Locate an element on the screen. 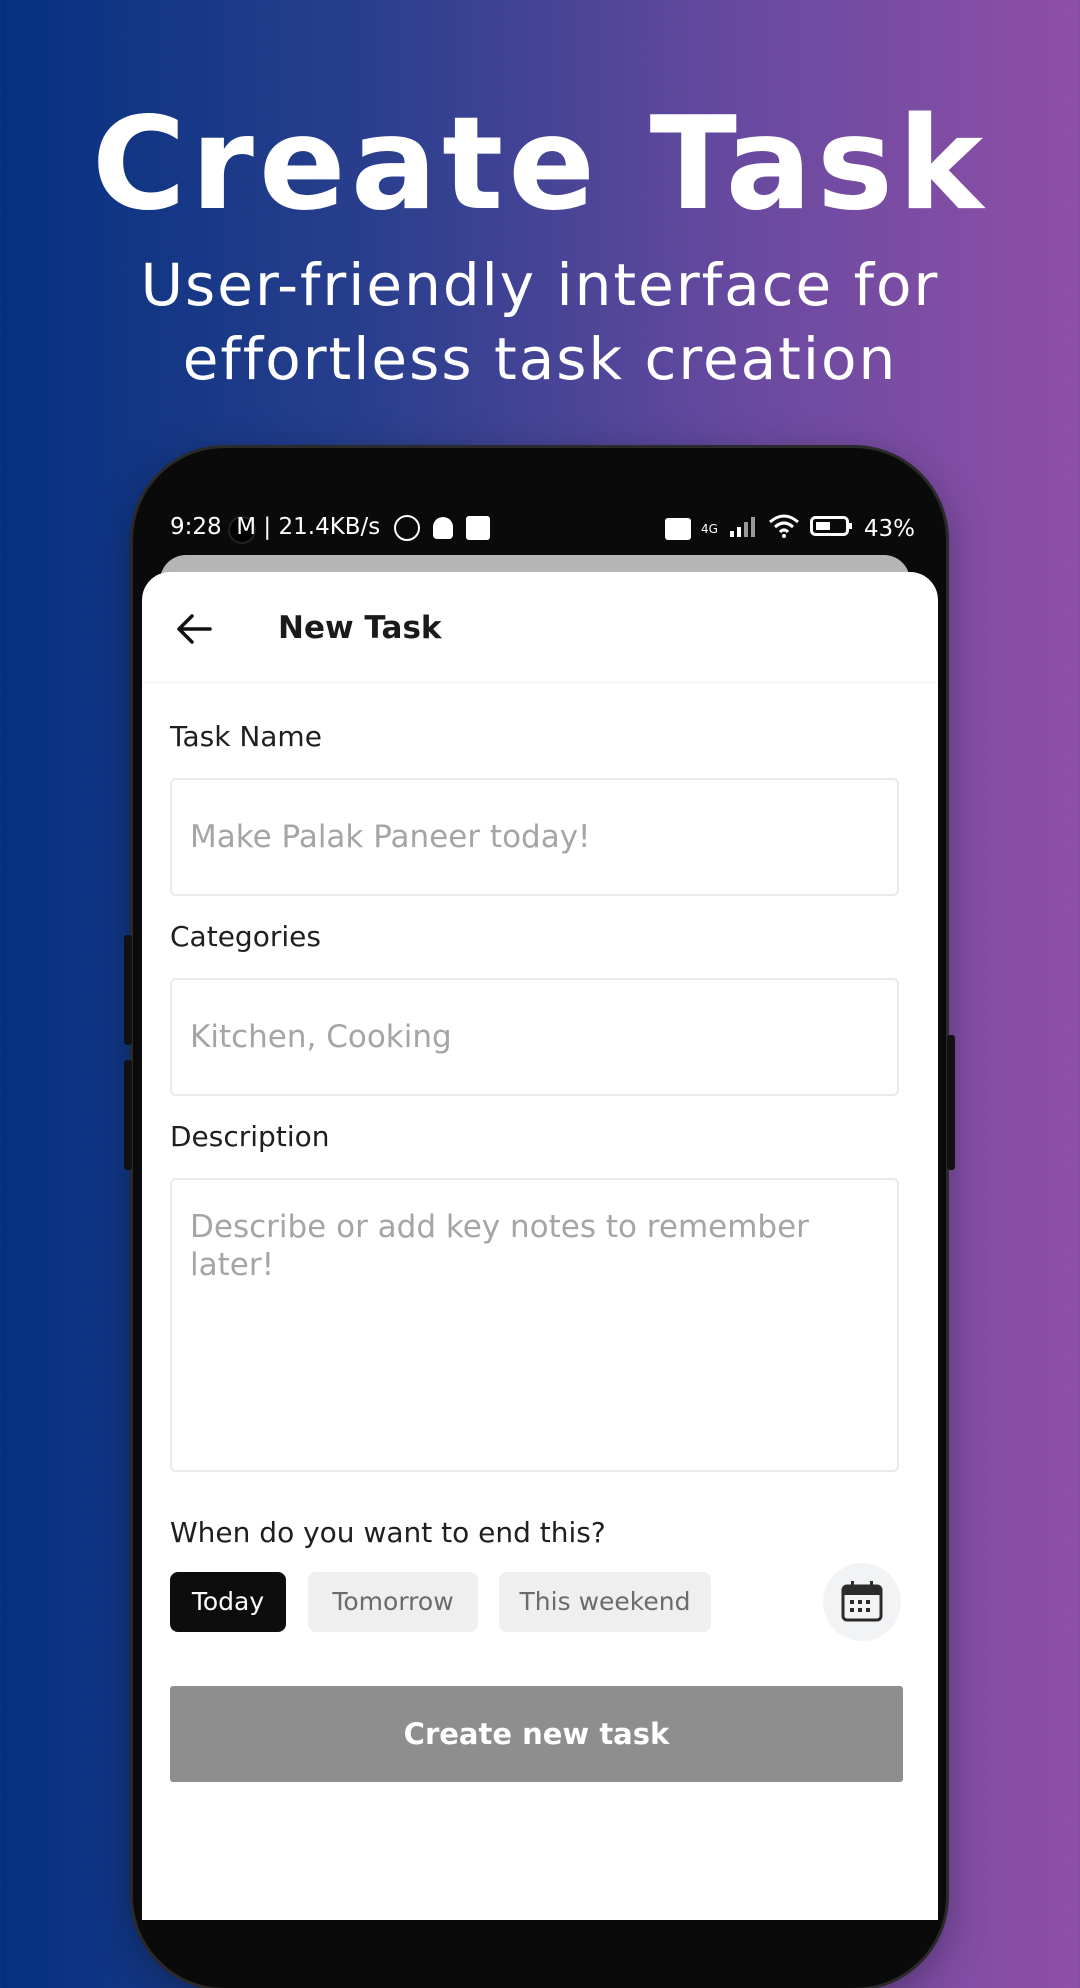 Image resolution: width=1080 pixels, height=1988 pixels. create-task-button: Create new task is located at coordinates (536, 1734).